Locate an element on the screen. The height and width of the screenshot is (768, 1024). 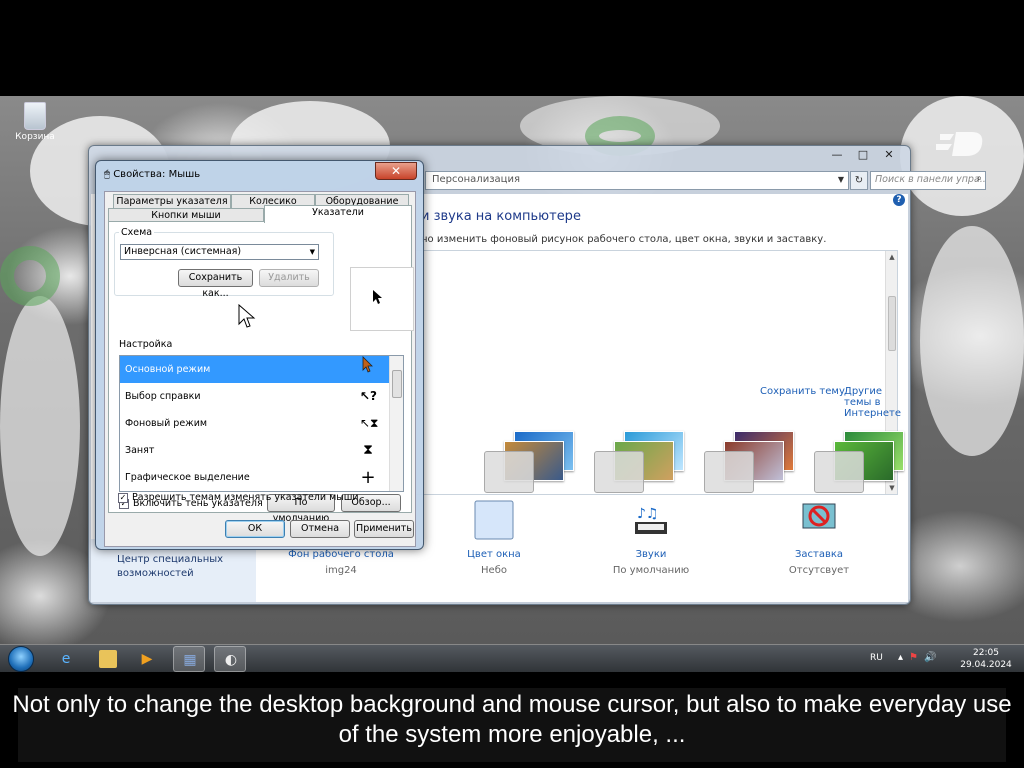
minimize-button: — is located at coordinates (837, 155).